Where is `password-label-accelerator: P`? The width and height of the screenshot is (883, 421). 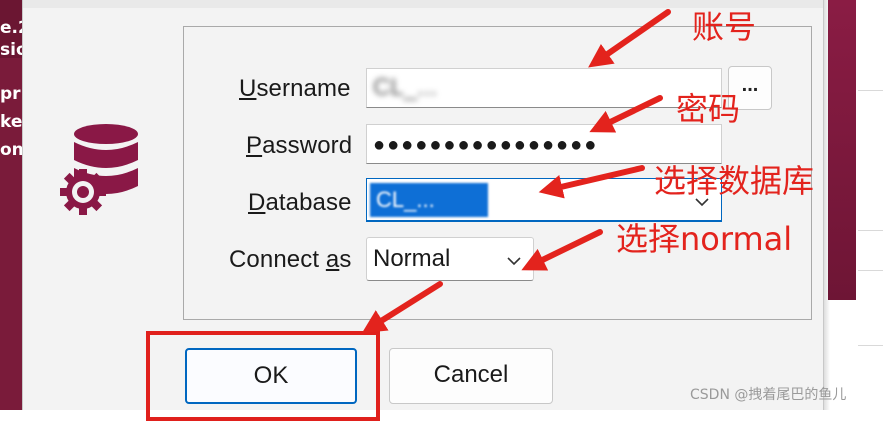 password-label-accelerator: P is located at coordinates (254, 145).